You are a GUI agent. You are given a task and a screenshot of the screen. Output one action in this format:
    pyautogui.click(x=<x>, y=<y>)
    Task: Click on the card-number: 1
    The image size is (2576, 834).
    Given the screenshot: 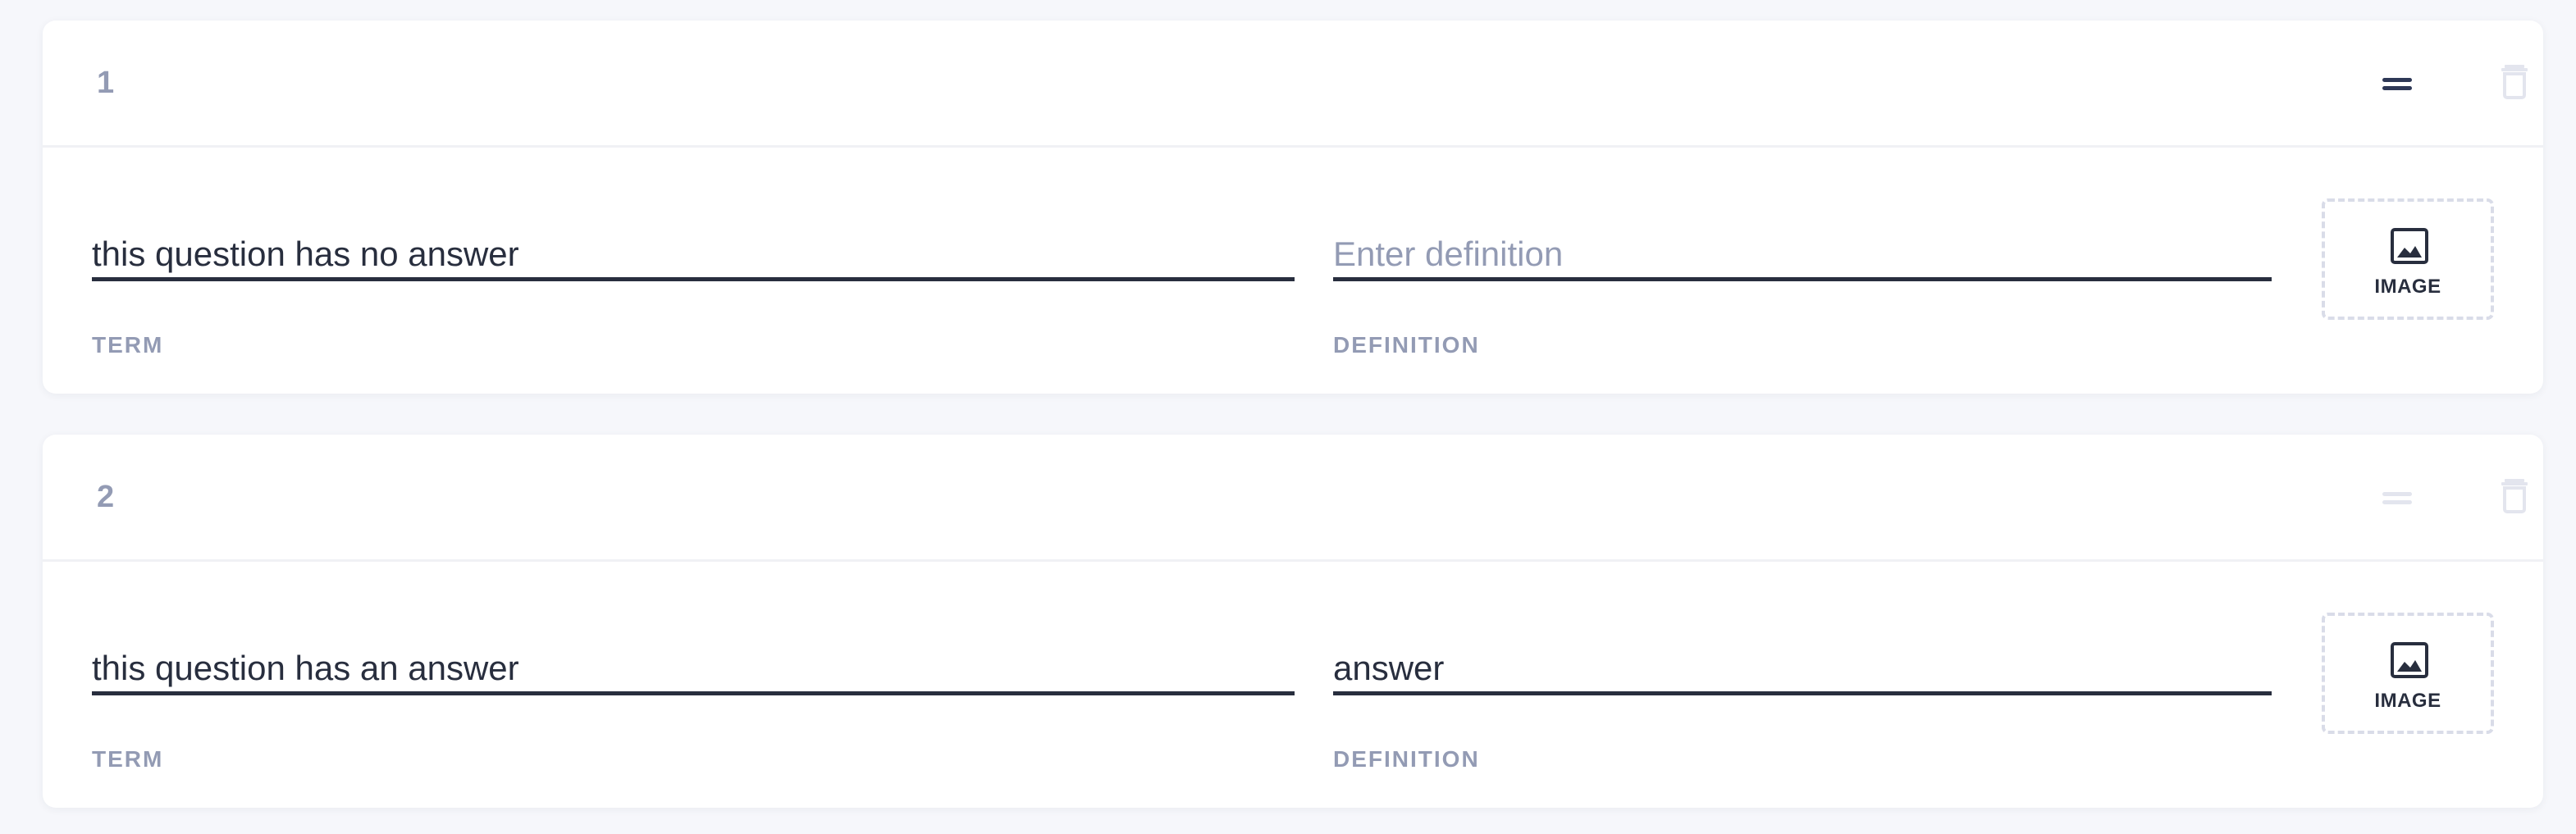 What is the action you would take?
    pyautogui.click(x=106, y=83)
    